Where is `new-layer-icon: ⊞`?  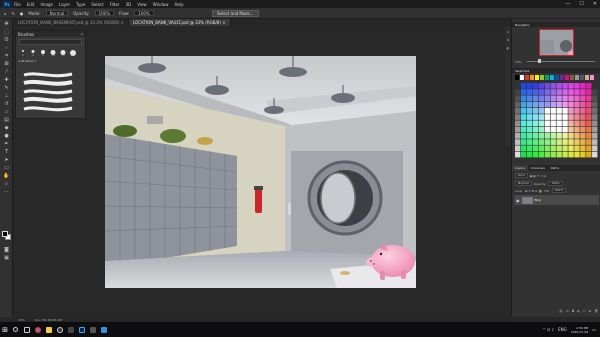 new-layer-icon: ⊞ is located at coordinates (590, 312).